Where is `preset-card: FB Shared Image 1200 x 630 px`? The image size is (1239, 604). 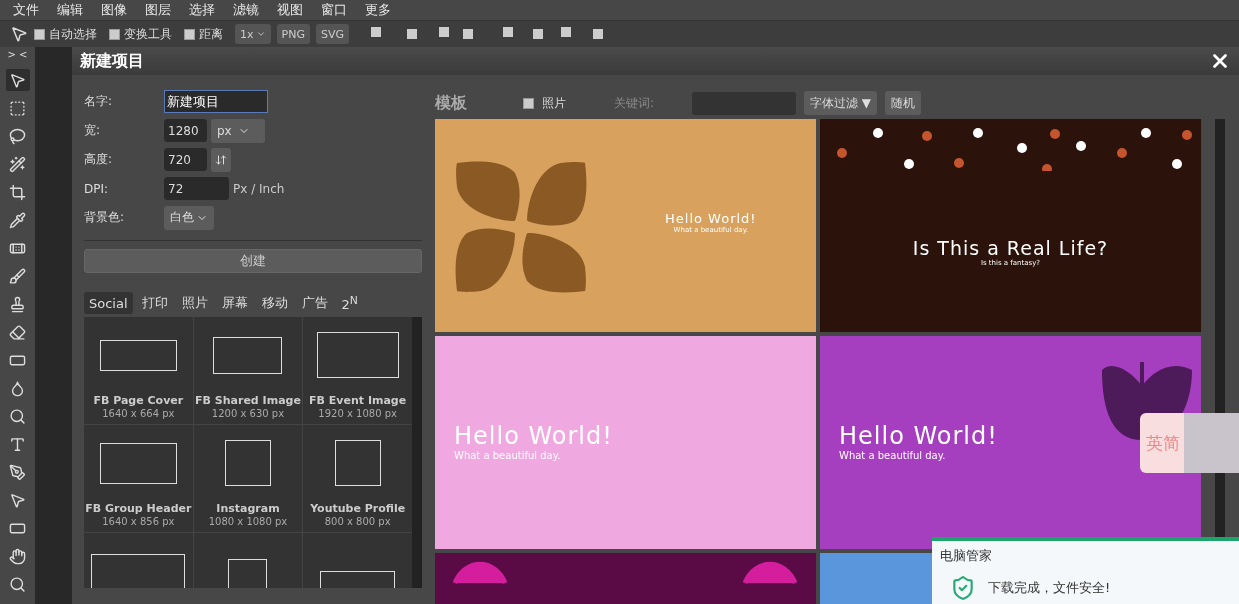 preset-card: FB Shared Image 1200 x 630 px is located at coordinates (248, 370).